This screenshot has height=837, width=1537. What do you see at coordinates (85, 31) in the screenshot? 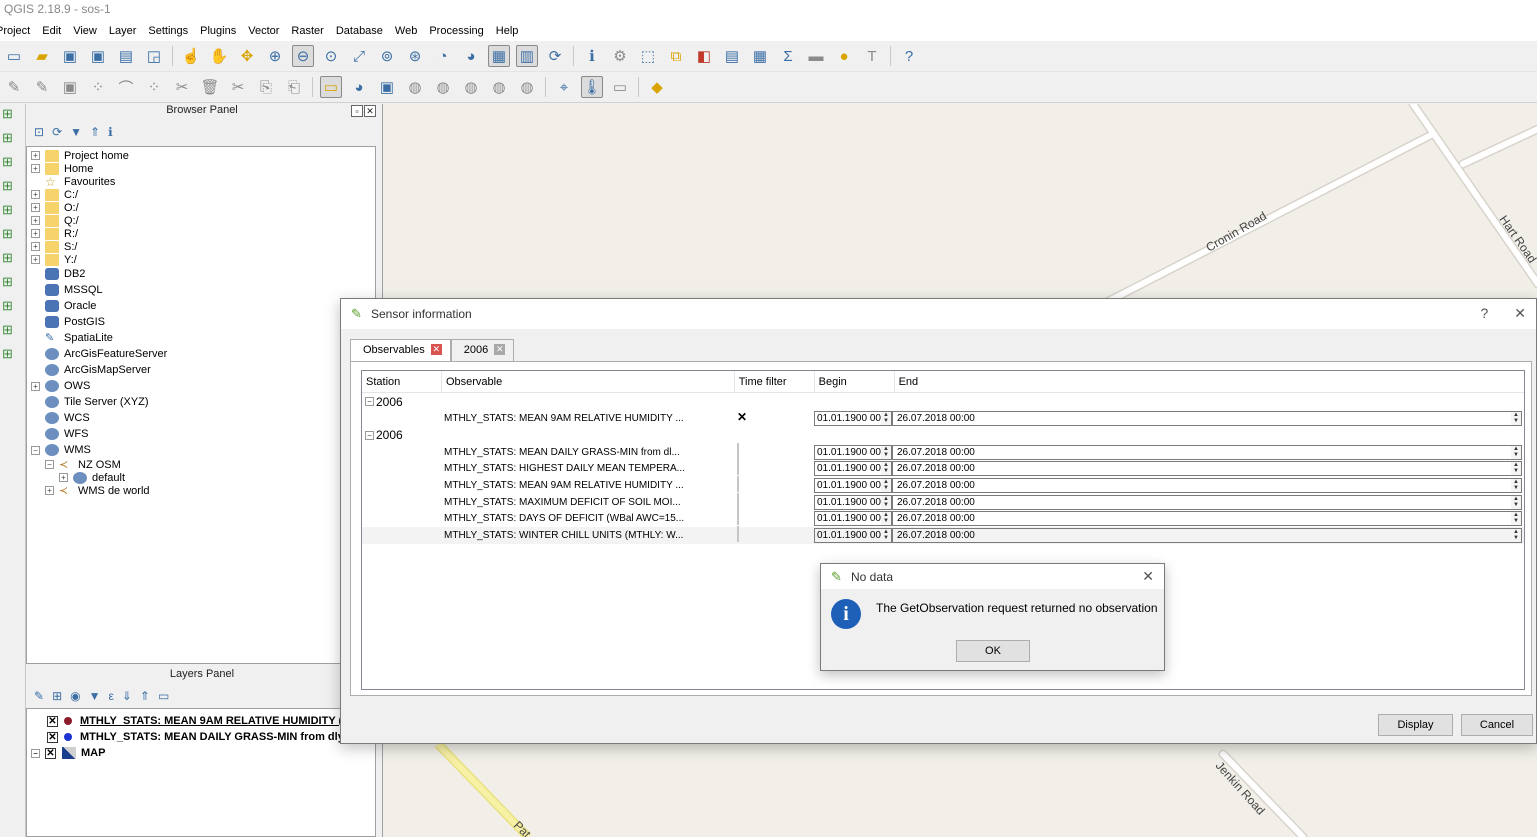
I see `menu-view: View` at bounding box center [85, 31].